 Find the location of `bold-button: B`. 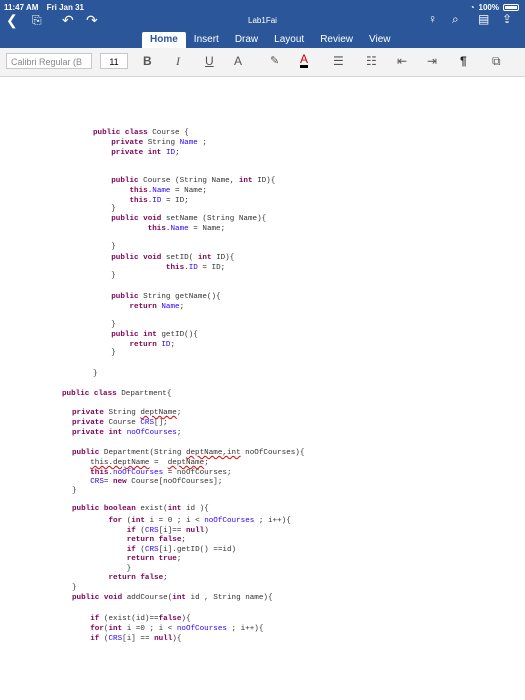

bold-button: B is located at coordinates (147, 61).